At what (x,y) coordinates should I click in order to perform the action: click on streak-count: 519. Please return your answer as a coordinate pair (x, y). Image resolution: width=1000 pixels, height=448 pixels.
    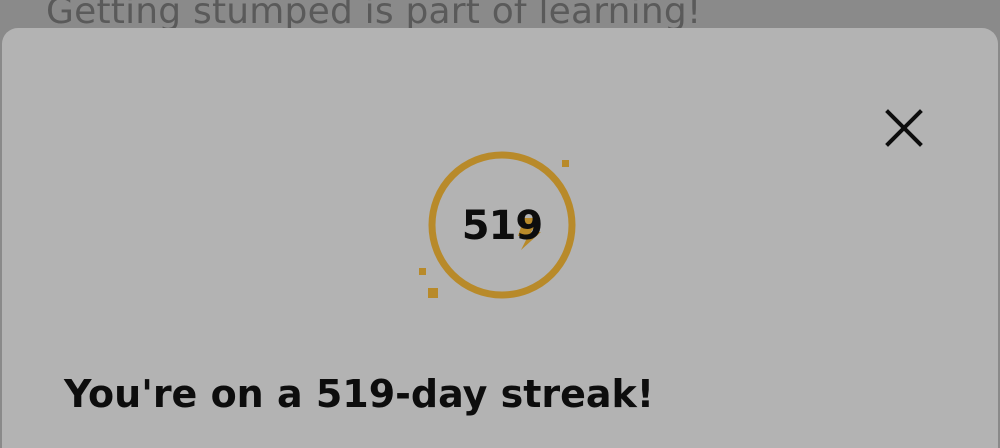
    Looking at the image, I should click on (502, 226).